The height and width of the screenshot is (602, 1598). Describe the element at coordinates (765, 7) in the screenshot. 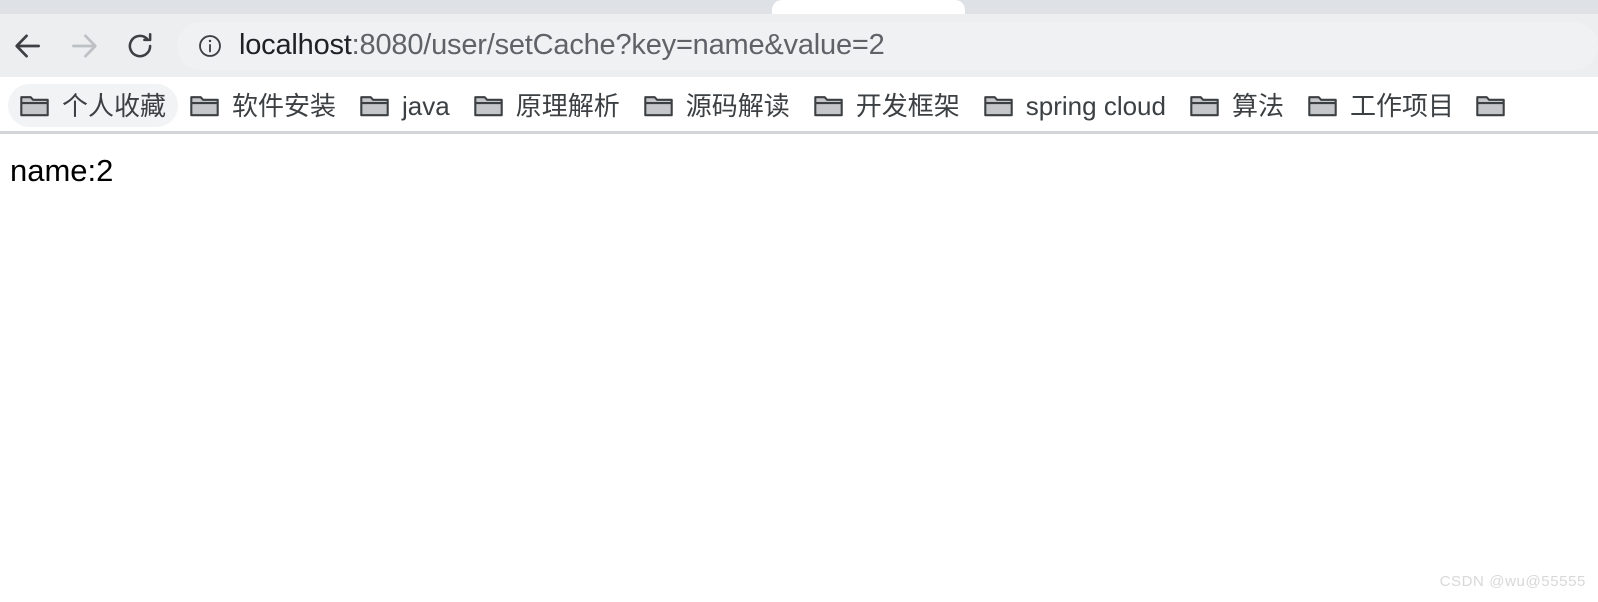

I see `tab-left-curve` at that location.